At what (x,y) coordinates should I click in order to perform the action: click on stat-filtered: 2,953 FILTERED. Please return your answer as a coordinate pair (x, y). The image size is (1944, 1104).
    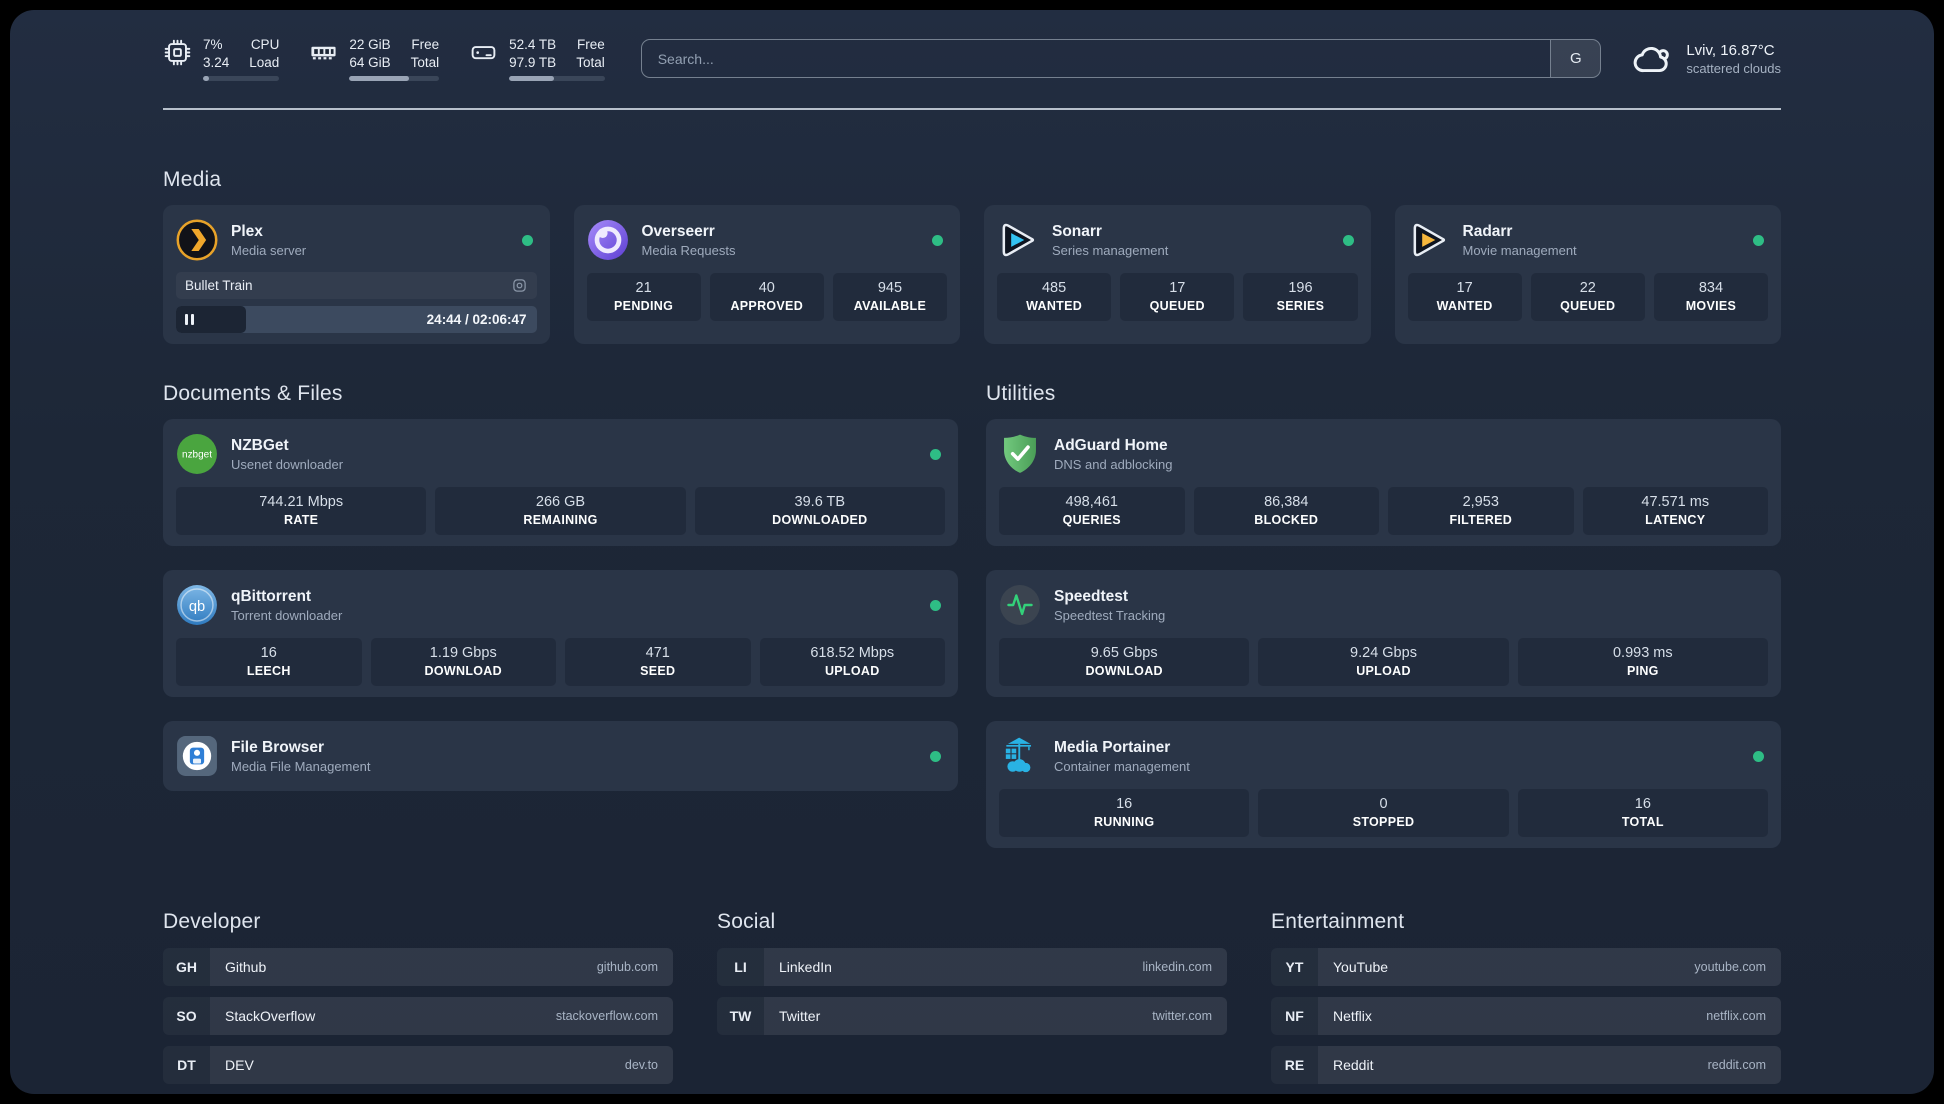
    Looking at the image, I should click on (1481, 511).